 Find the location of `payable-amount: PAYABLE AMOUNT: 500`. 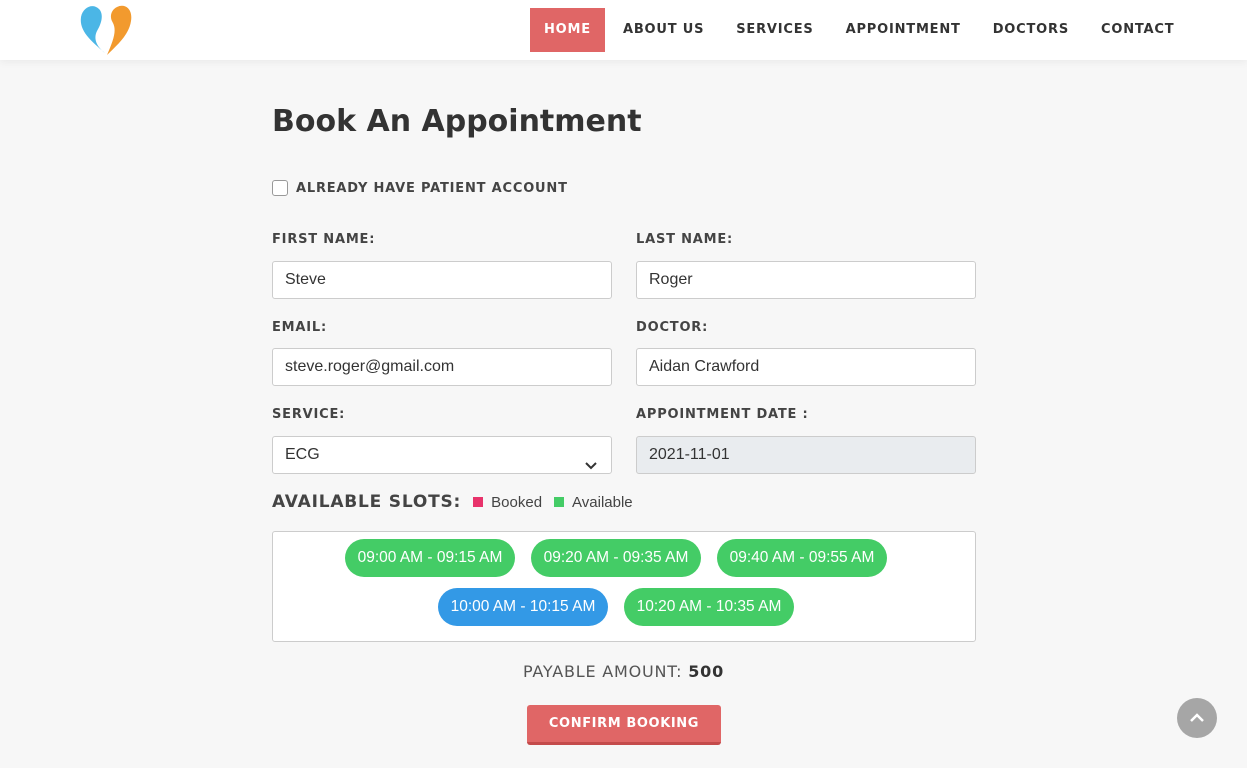

payable-amount: PAYABLE AMOUNT: 500 is located at coordinates (623, 671).